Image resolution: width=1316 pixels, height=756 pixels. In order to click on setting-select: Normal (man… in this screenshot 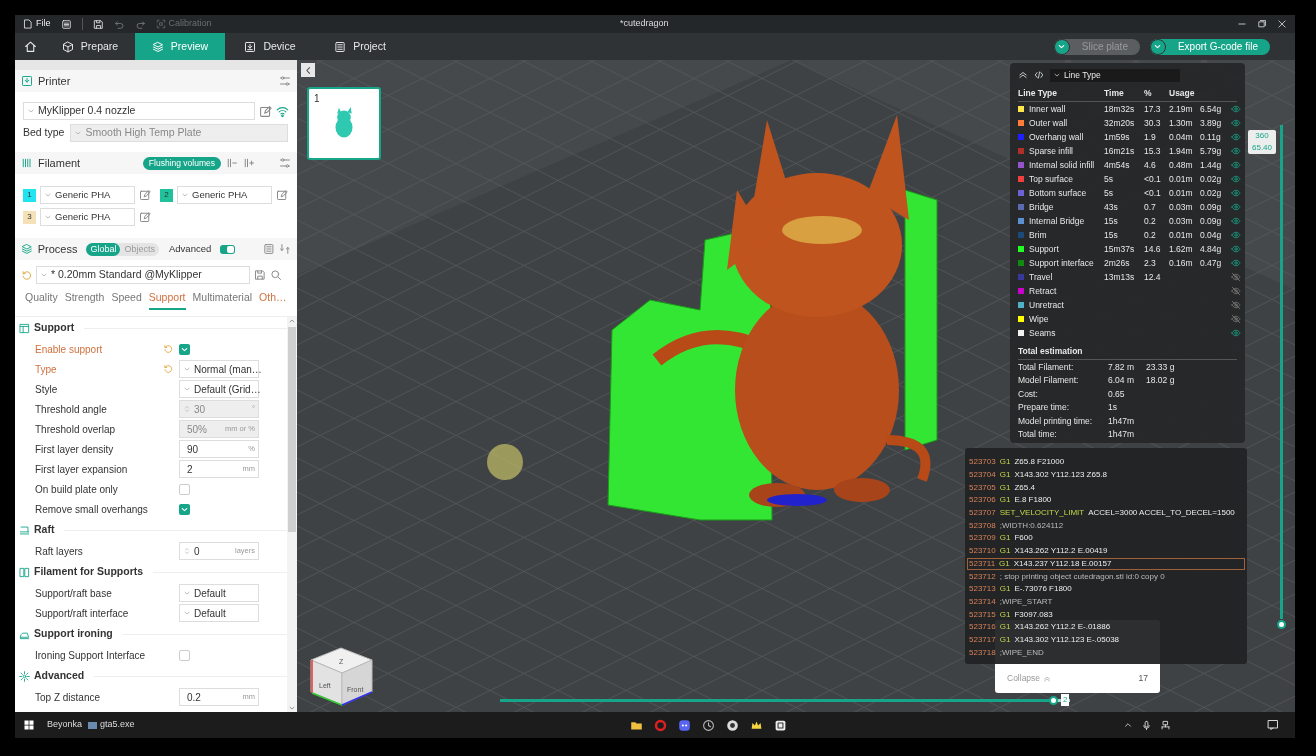, I will do `click(219, 369)`.